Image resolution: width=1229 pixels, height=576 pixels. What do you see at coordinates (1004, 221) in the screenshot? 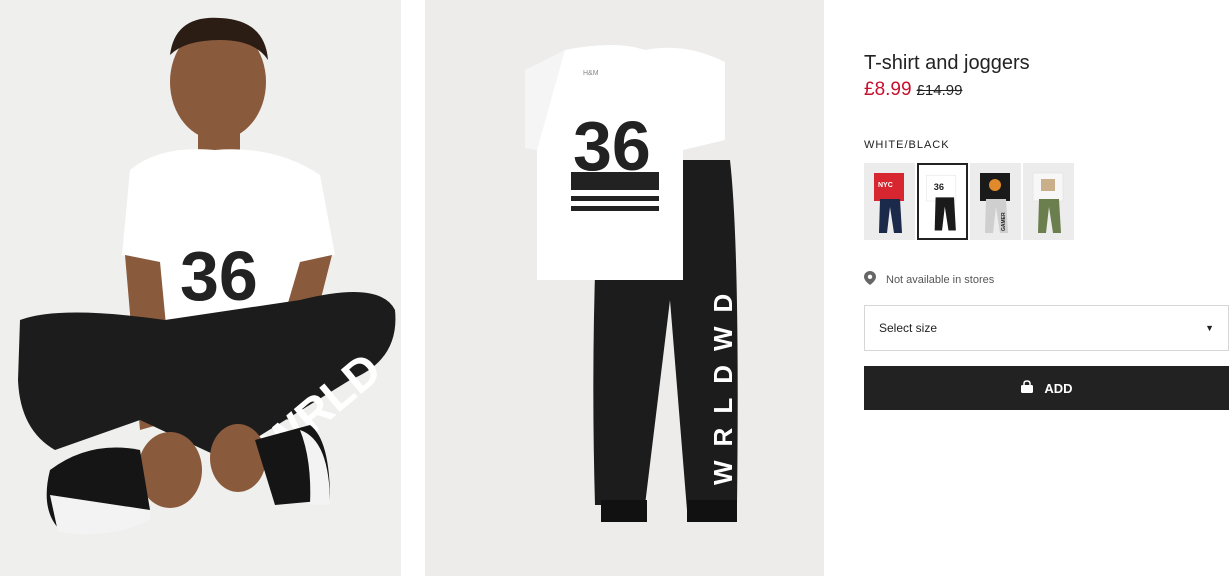
I see `swatch-print-gamer: GAMER` at bounding box center [1004, 221].